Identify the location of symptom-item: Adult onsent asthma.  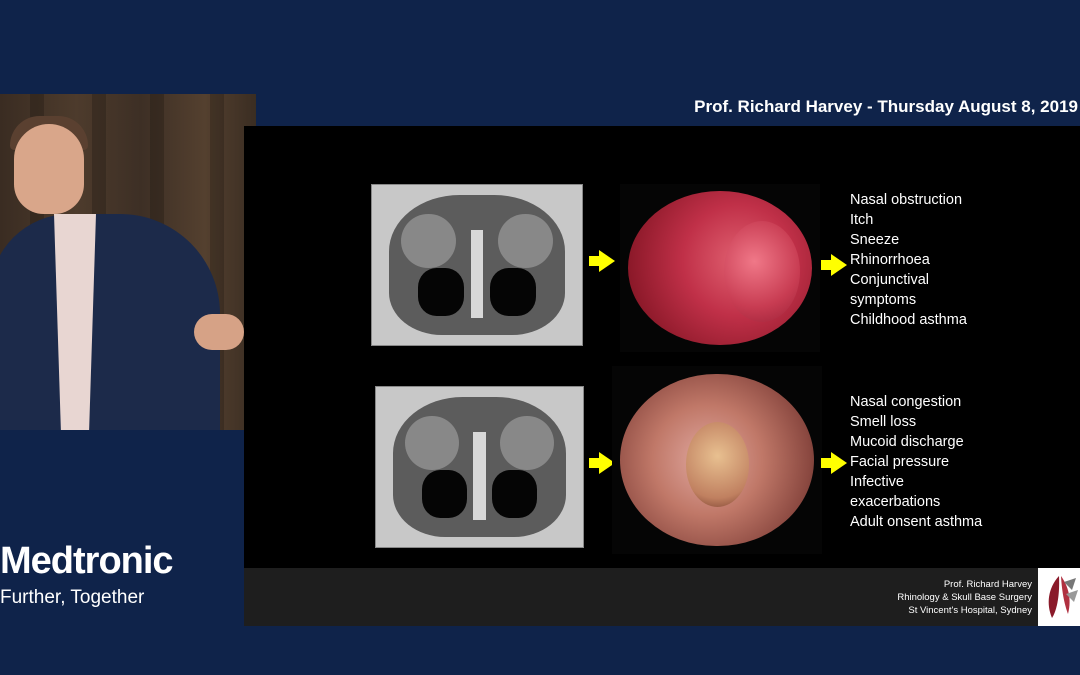
(916, 522).